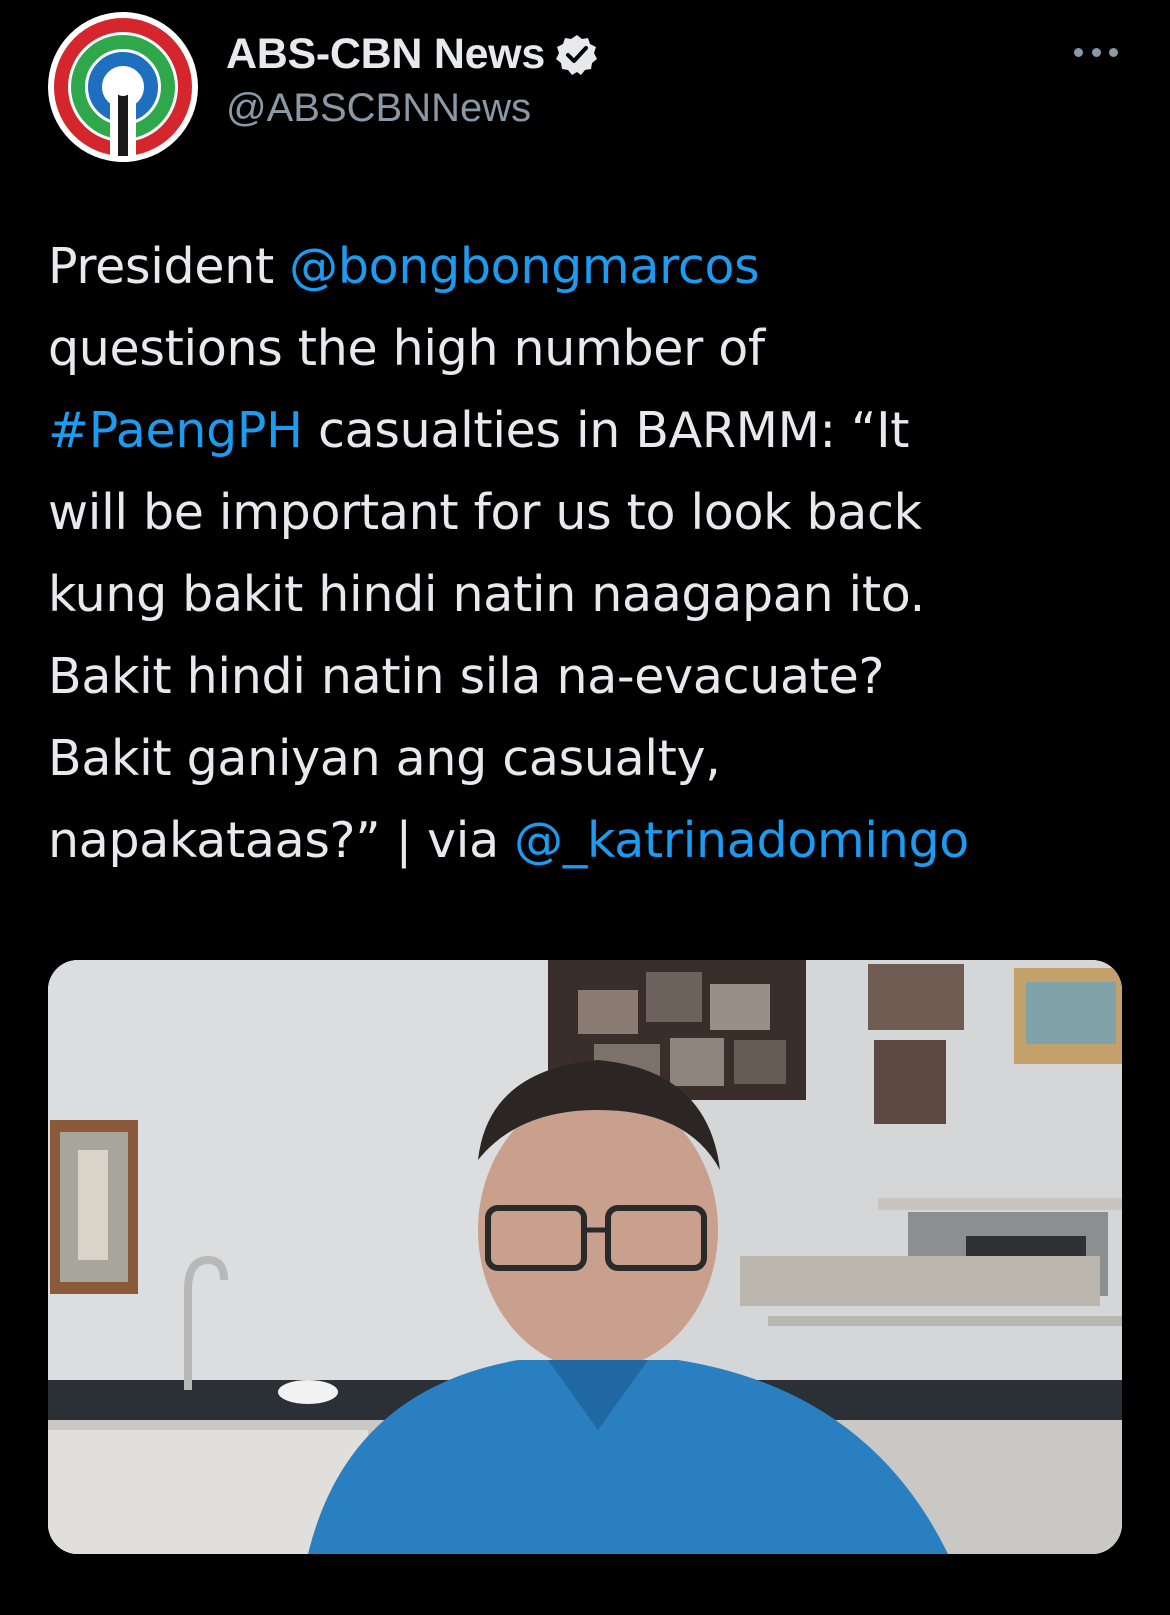  I want to click on hashtag-link: #PaengPH, so click(175, 430).